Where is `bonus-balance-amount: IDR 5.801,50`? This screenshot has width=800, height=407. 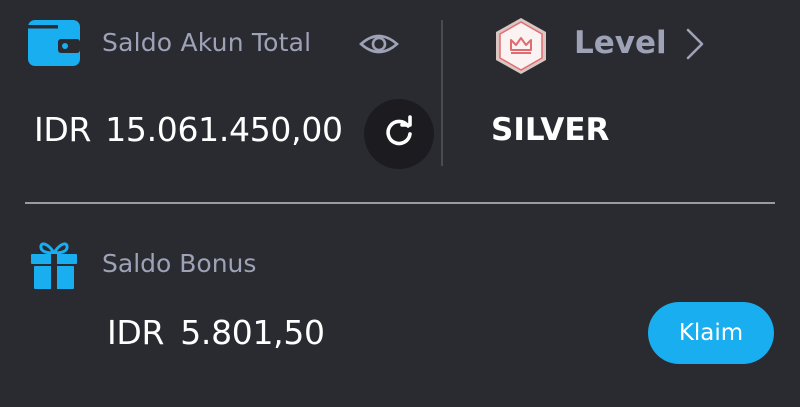 bonus-balance-amount: IDR 5.801,50 is located at coordinates (216, 332).